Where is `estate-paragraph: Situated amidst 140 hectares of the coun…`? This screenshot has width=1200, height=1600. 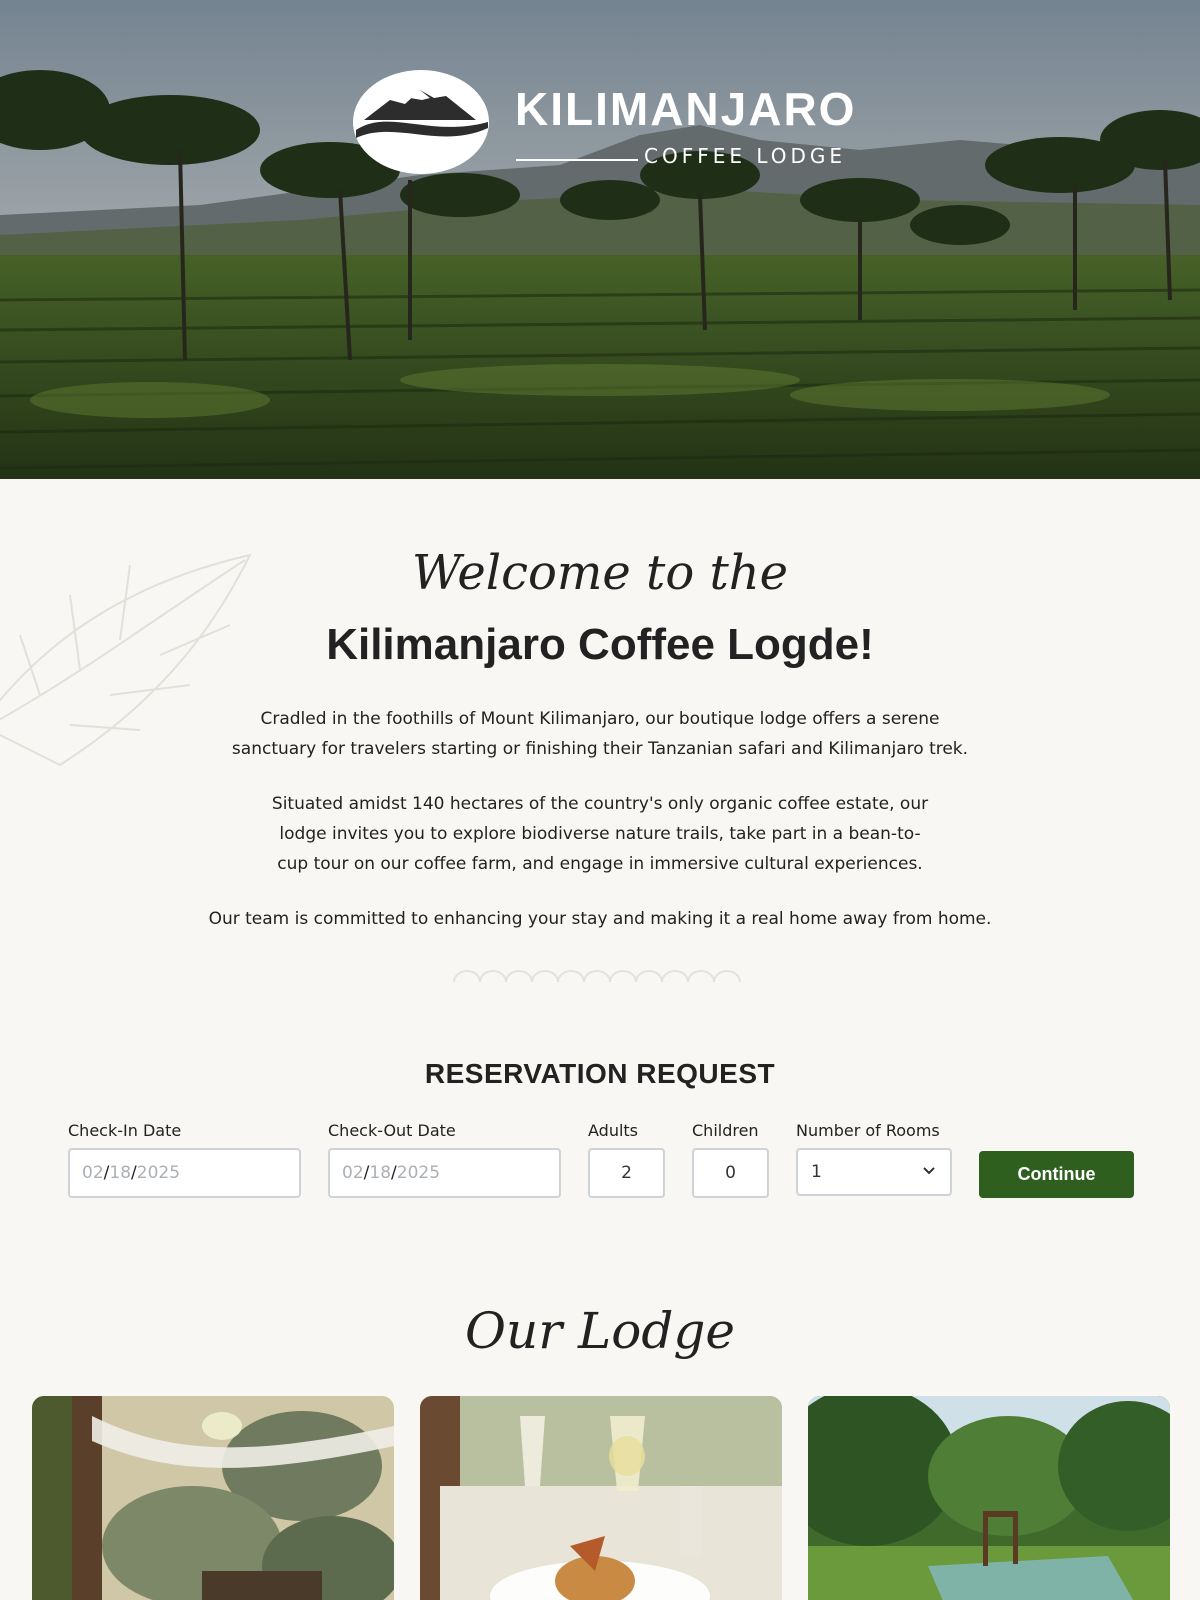 estate-paragraph: Situated amidst 140 hectares of the coun… is located at coordinates (600, 834).